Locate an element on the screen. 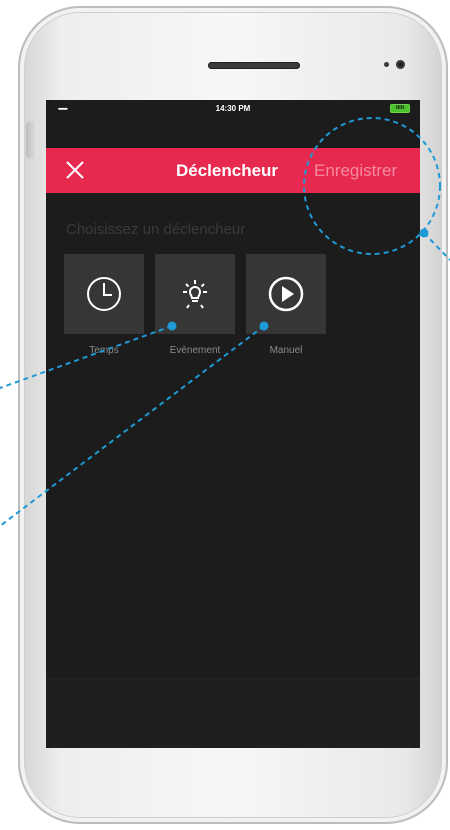 The image size is (450, 830). light-bulb-icon is located at coordinates (195, 294).